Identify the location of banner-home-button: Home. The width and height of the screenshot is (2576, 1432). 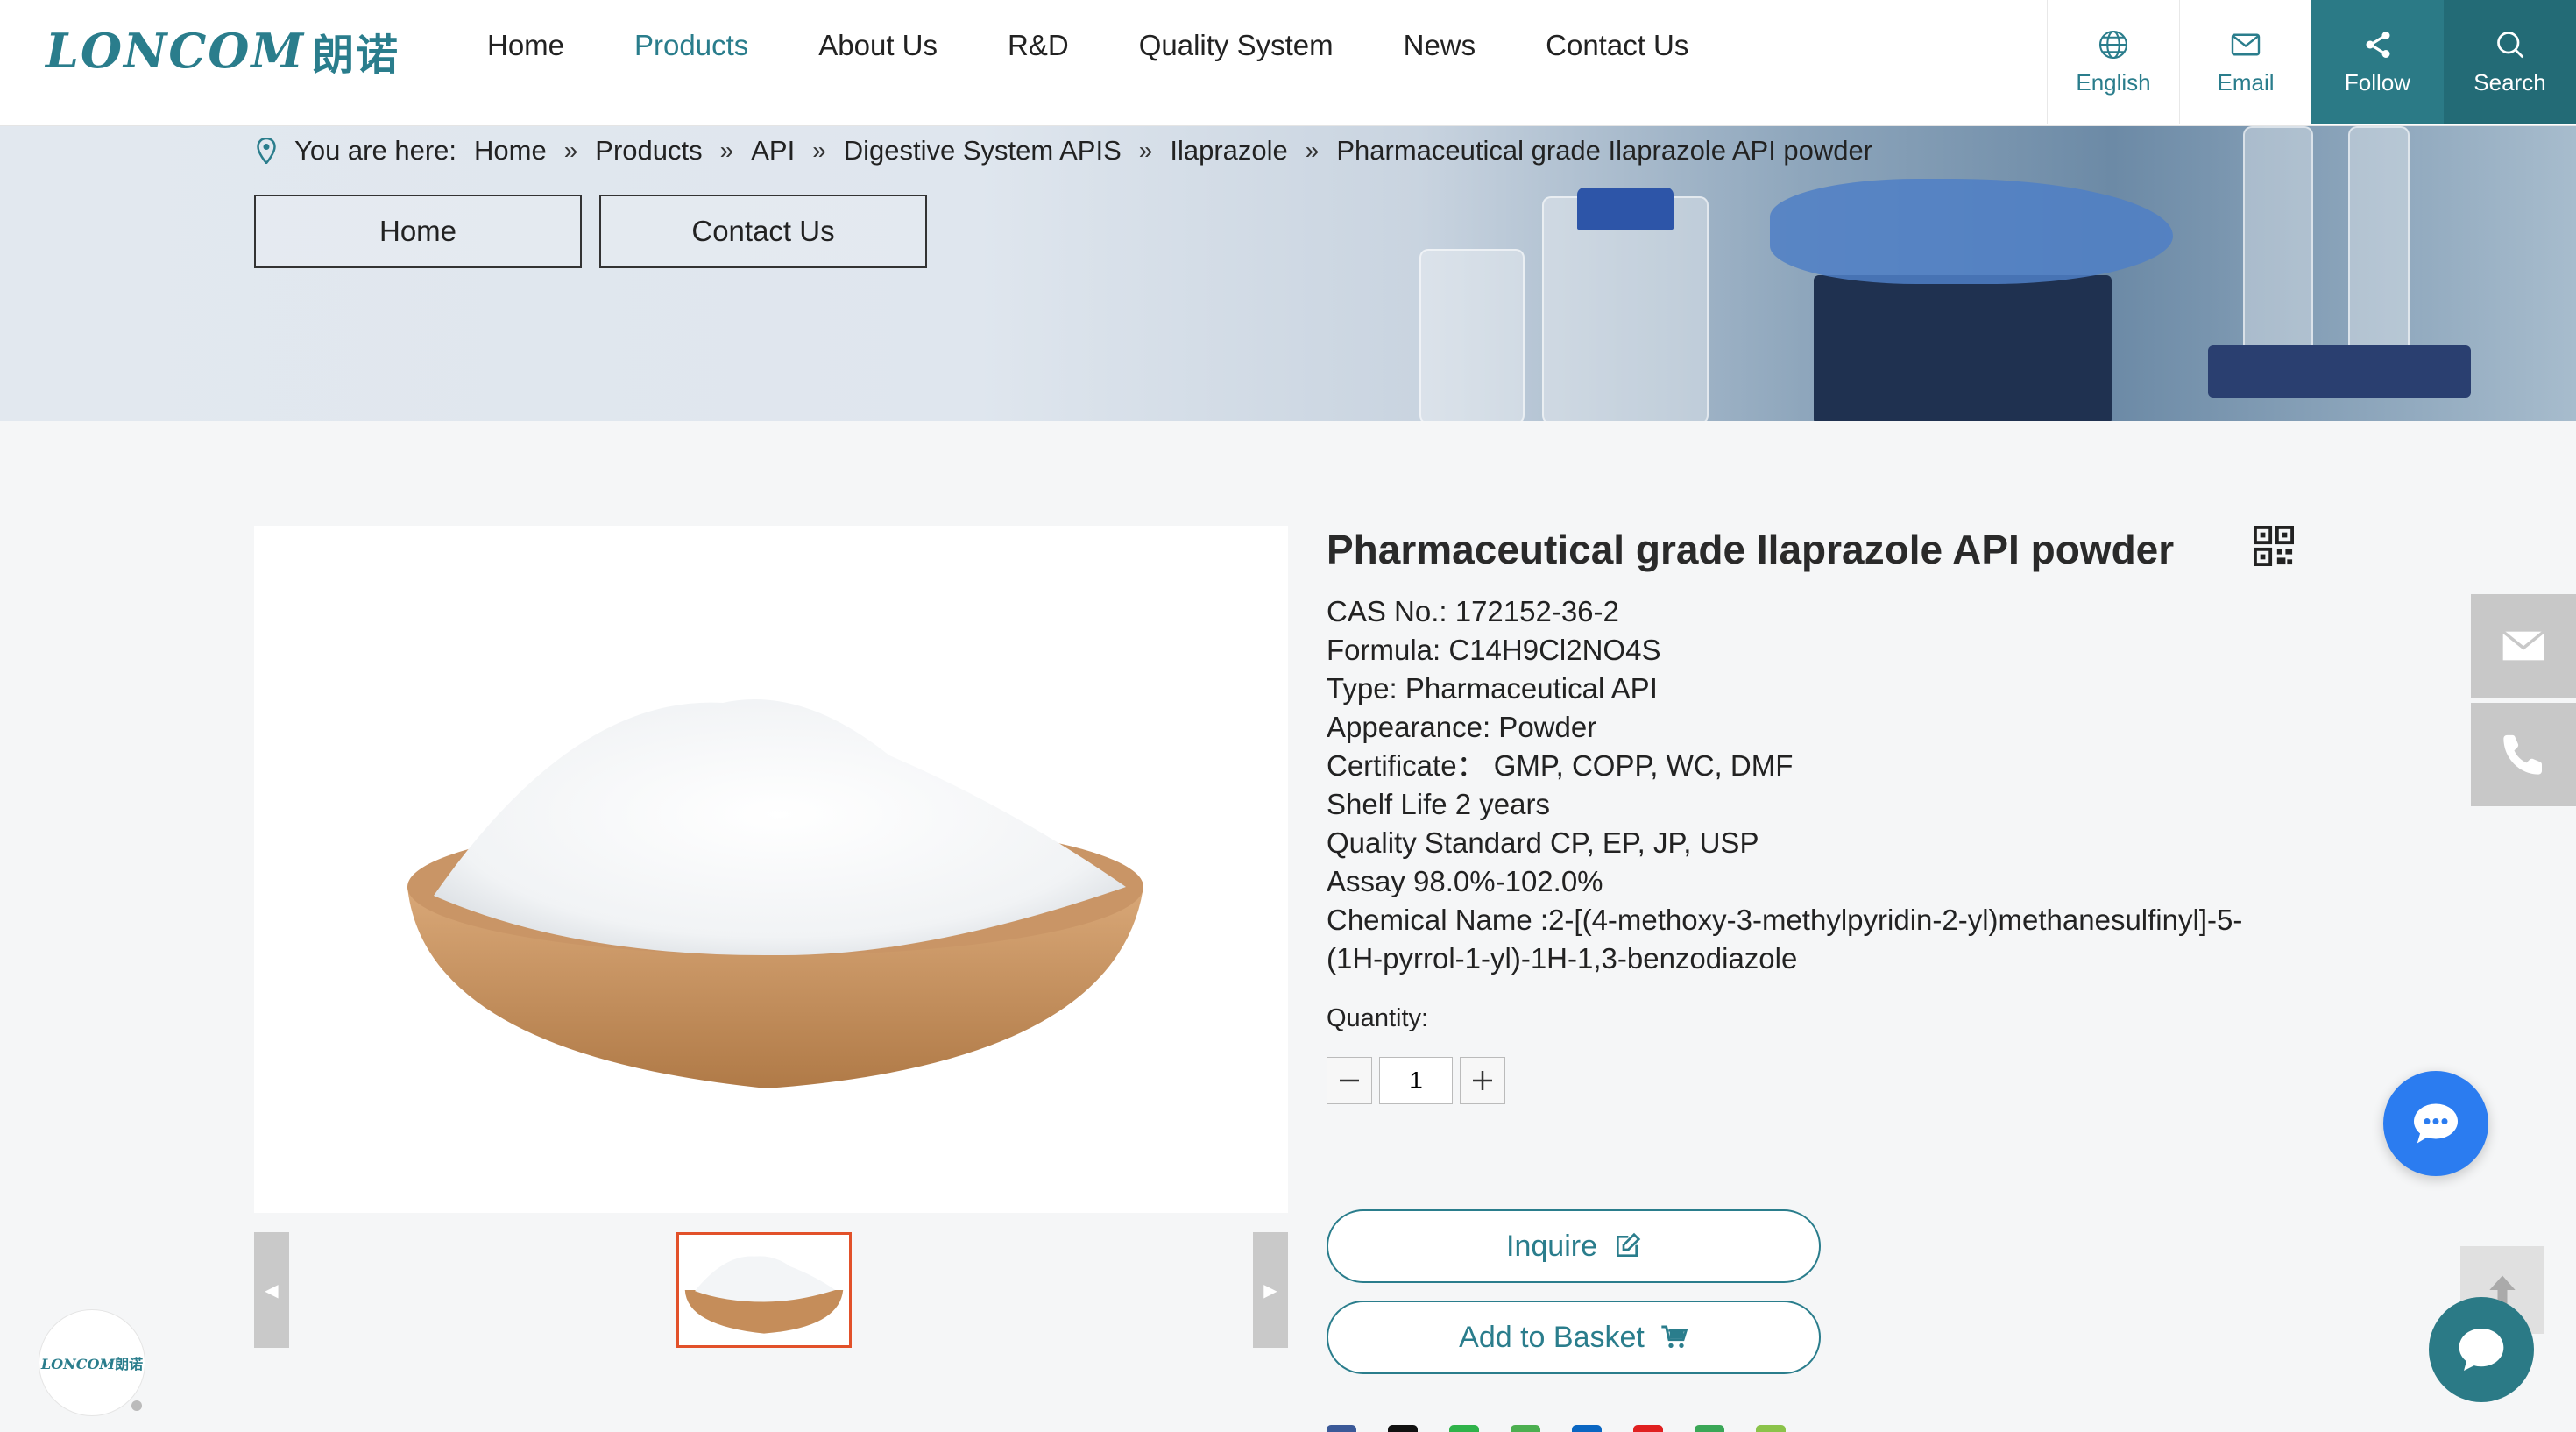
(418, 231).